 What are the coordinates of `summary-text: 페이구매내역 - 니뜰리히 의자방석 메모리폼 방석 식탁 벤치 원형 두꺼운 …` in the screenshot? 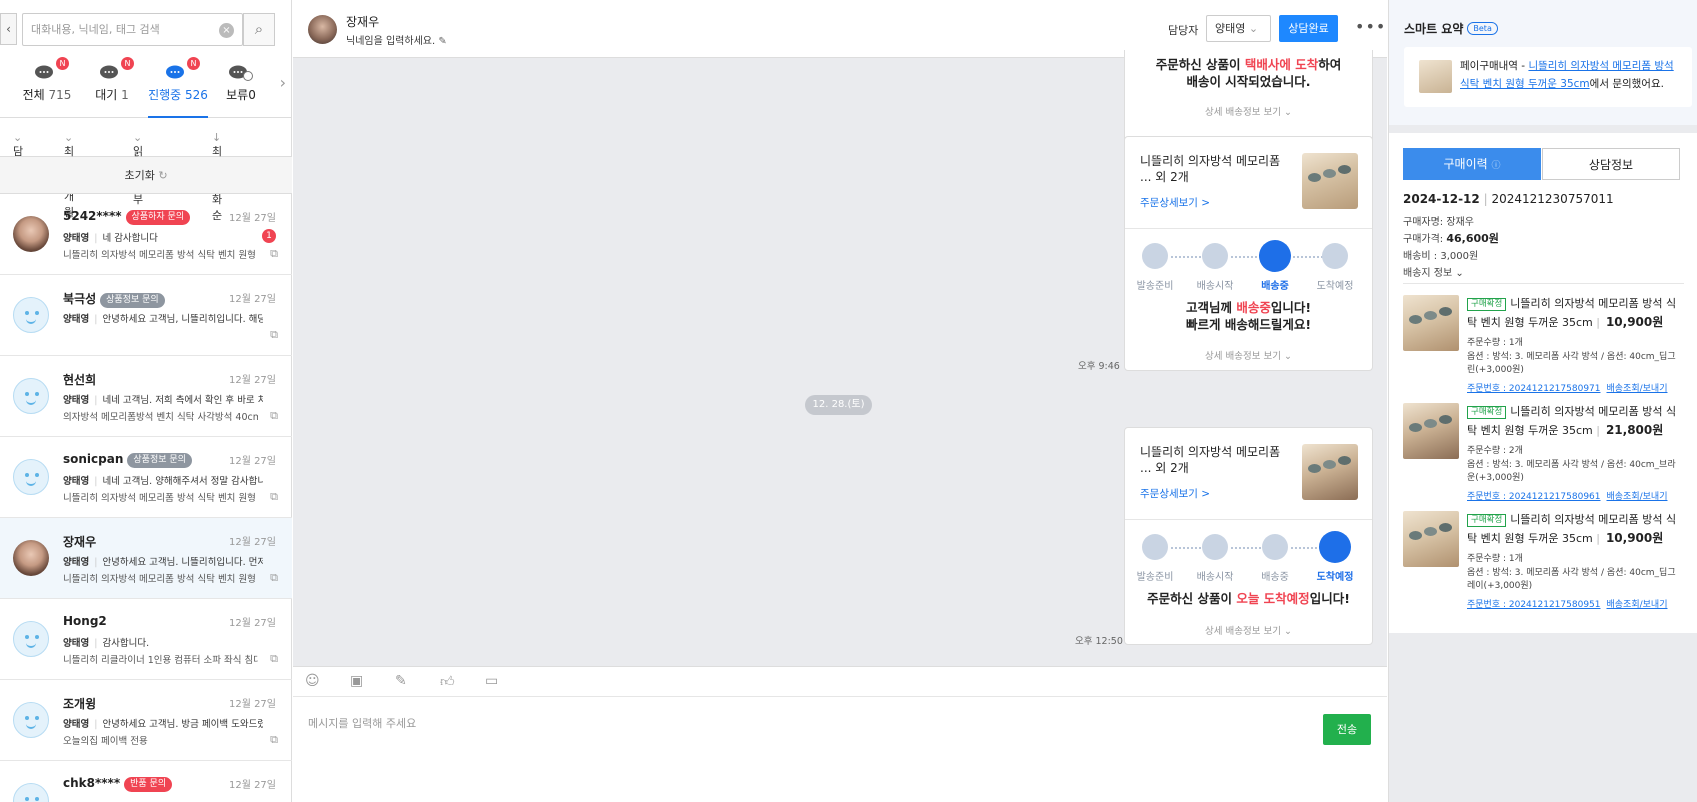 It's located at (1567, 75).